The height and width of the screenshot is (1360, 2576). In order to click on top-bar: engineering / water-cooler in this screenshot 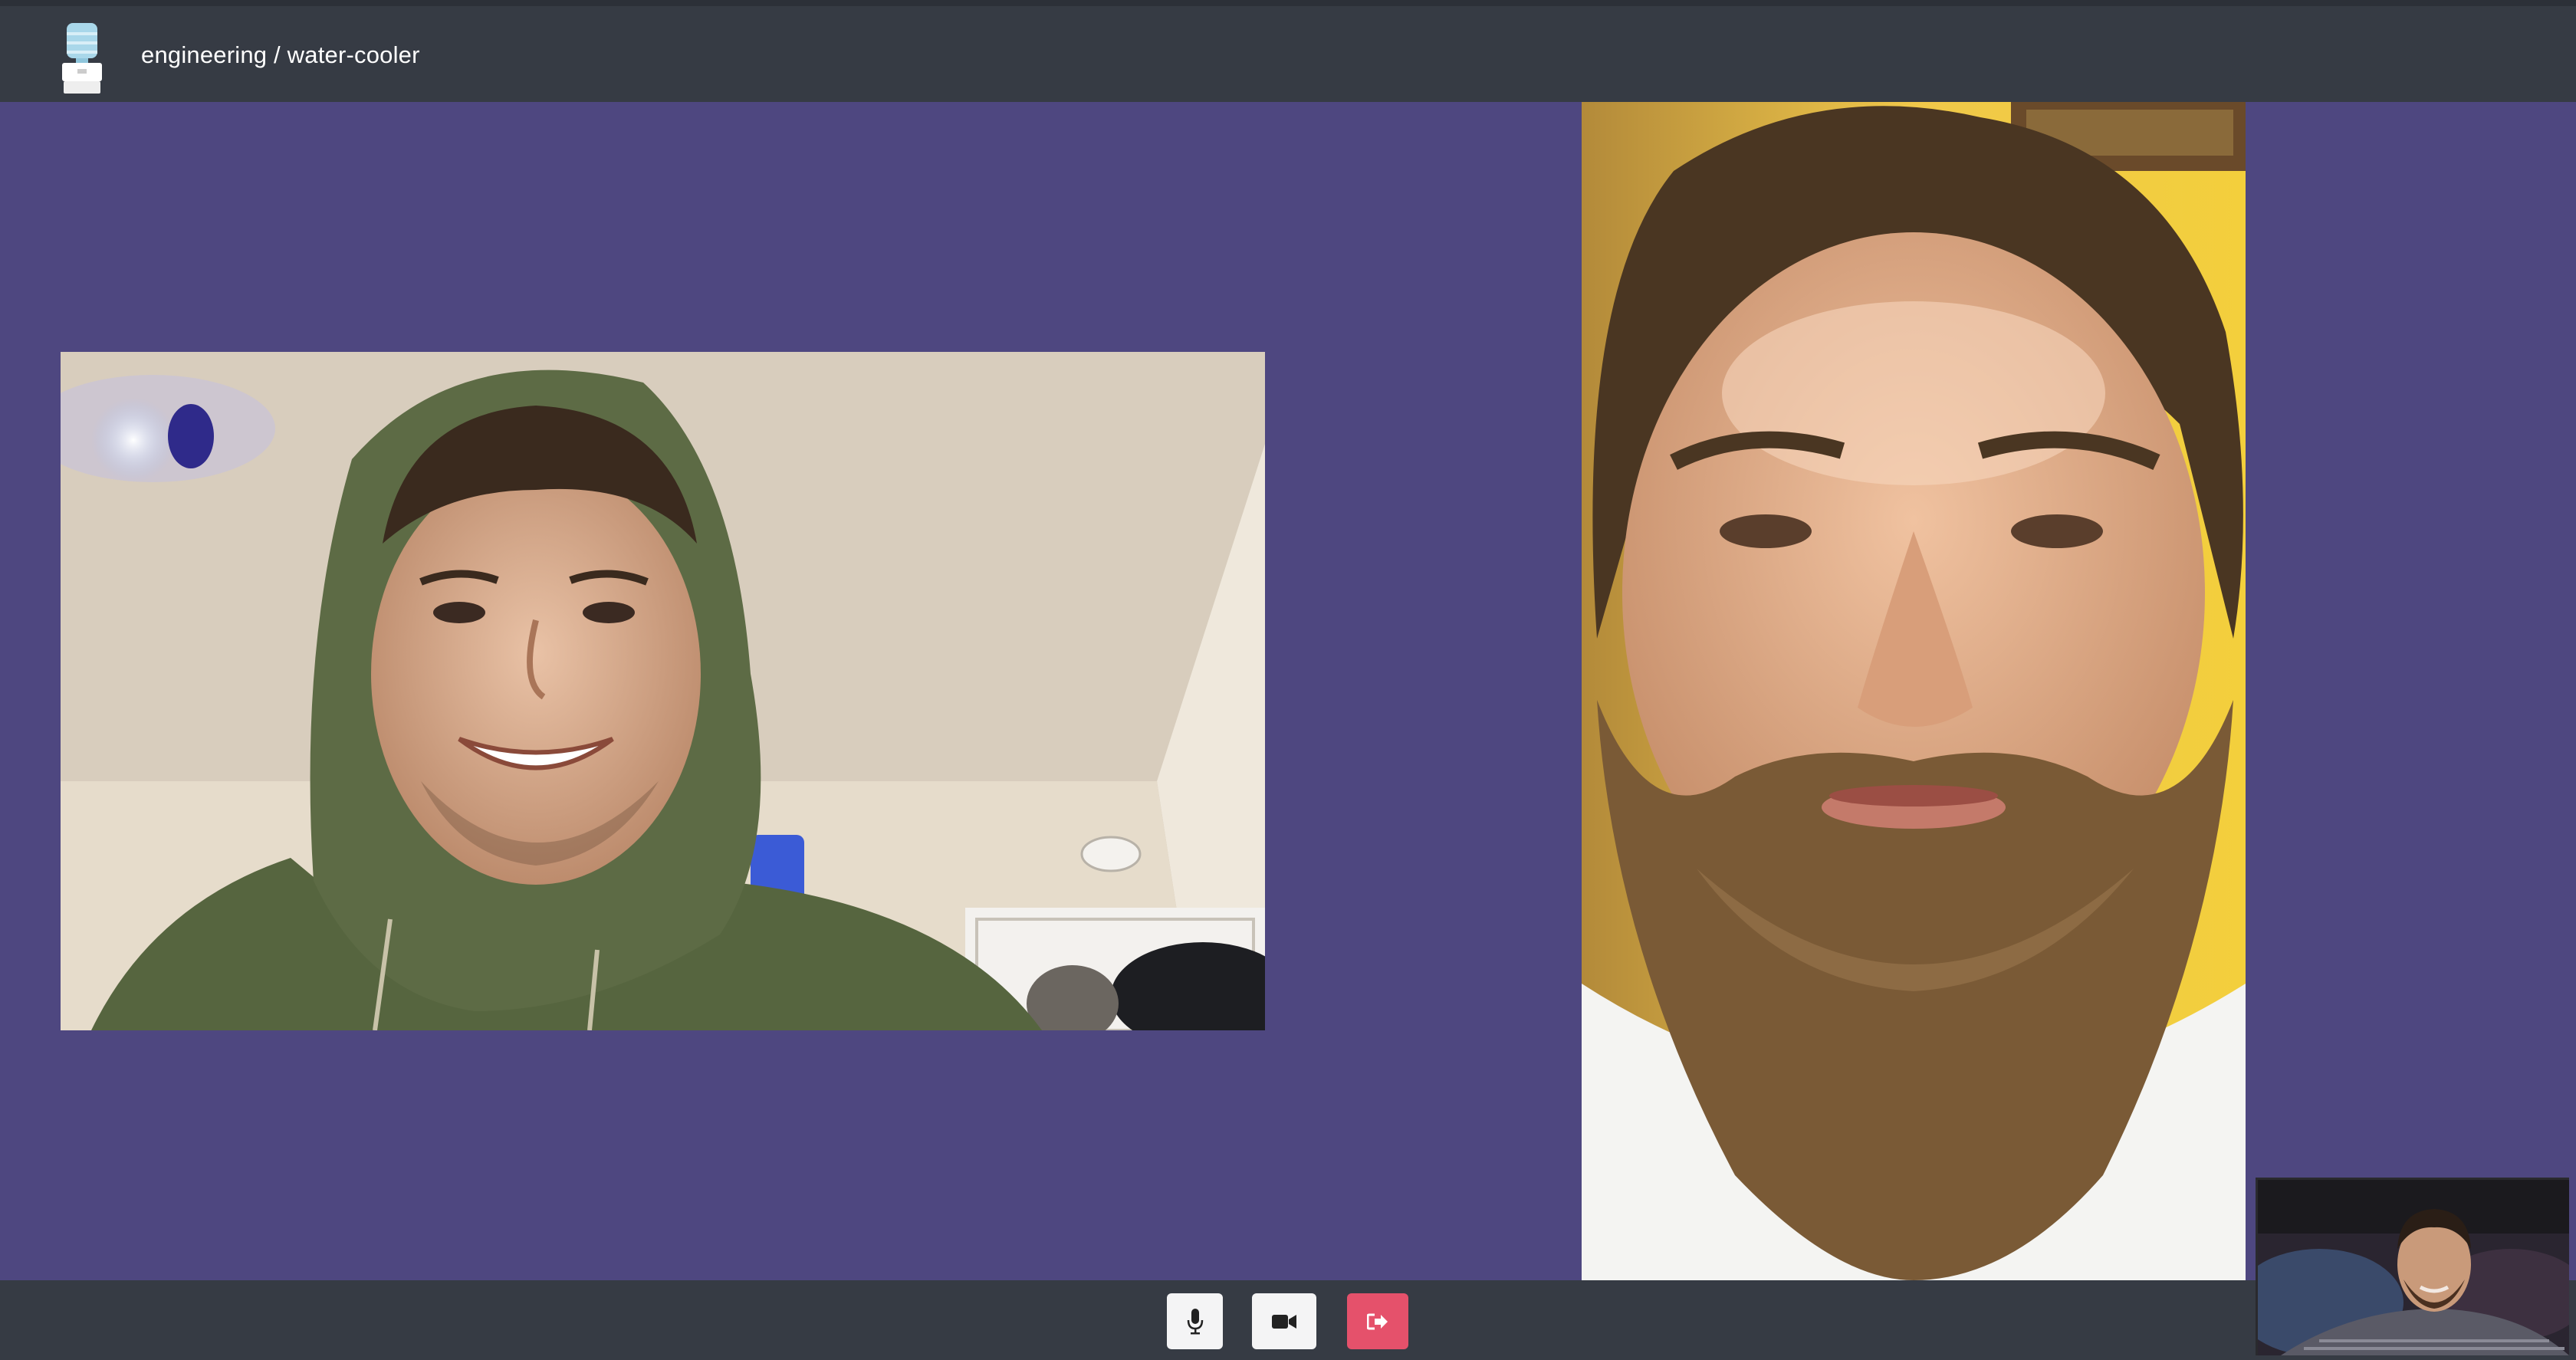, I will do `click(1288, 51)`.